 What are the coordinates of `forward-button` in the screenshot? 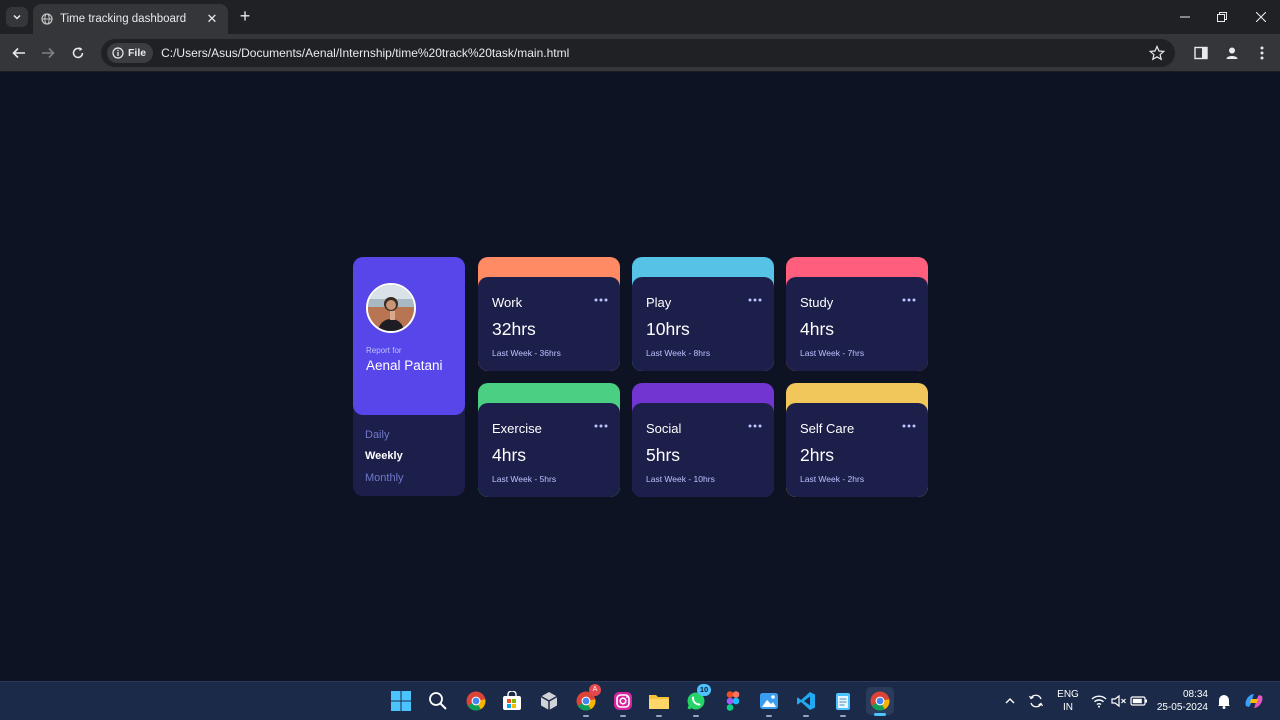 It's located at (48, 53).